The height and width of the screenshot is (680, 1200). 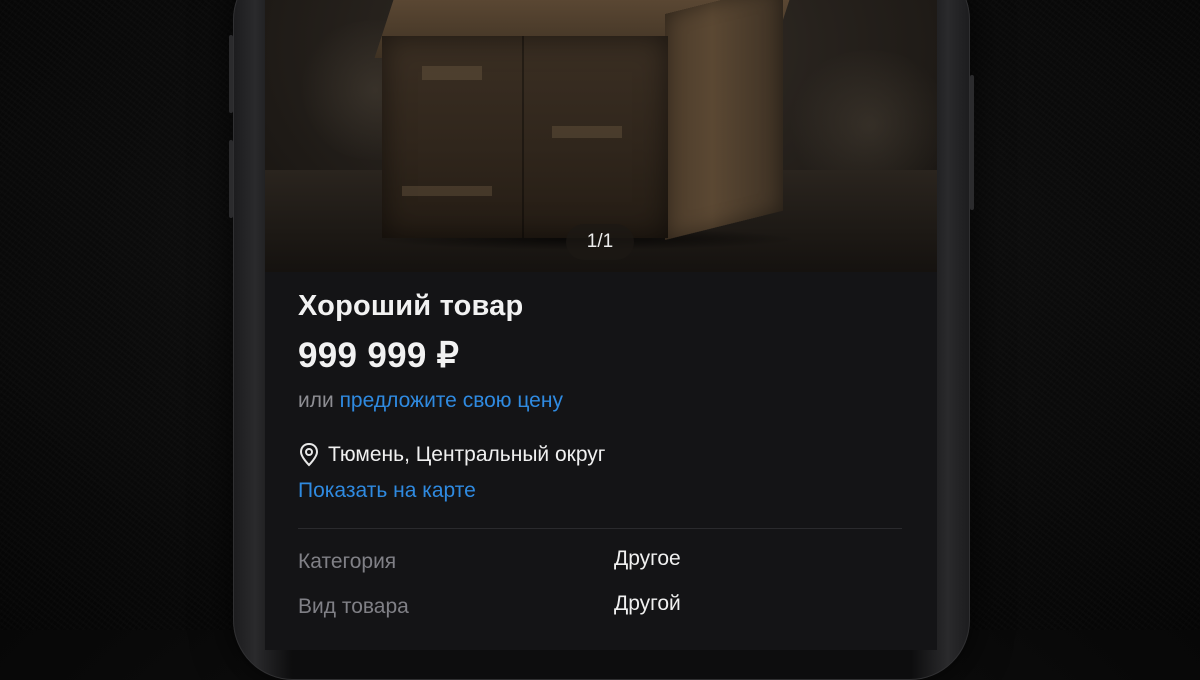 What do you see at coordinates (309, 455) in the screenshot?
I see `map-pin-icon` at bounding box center [309, 455].